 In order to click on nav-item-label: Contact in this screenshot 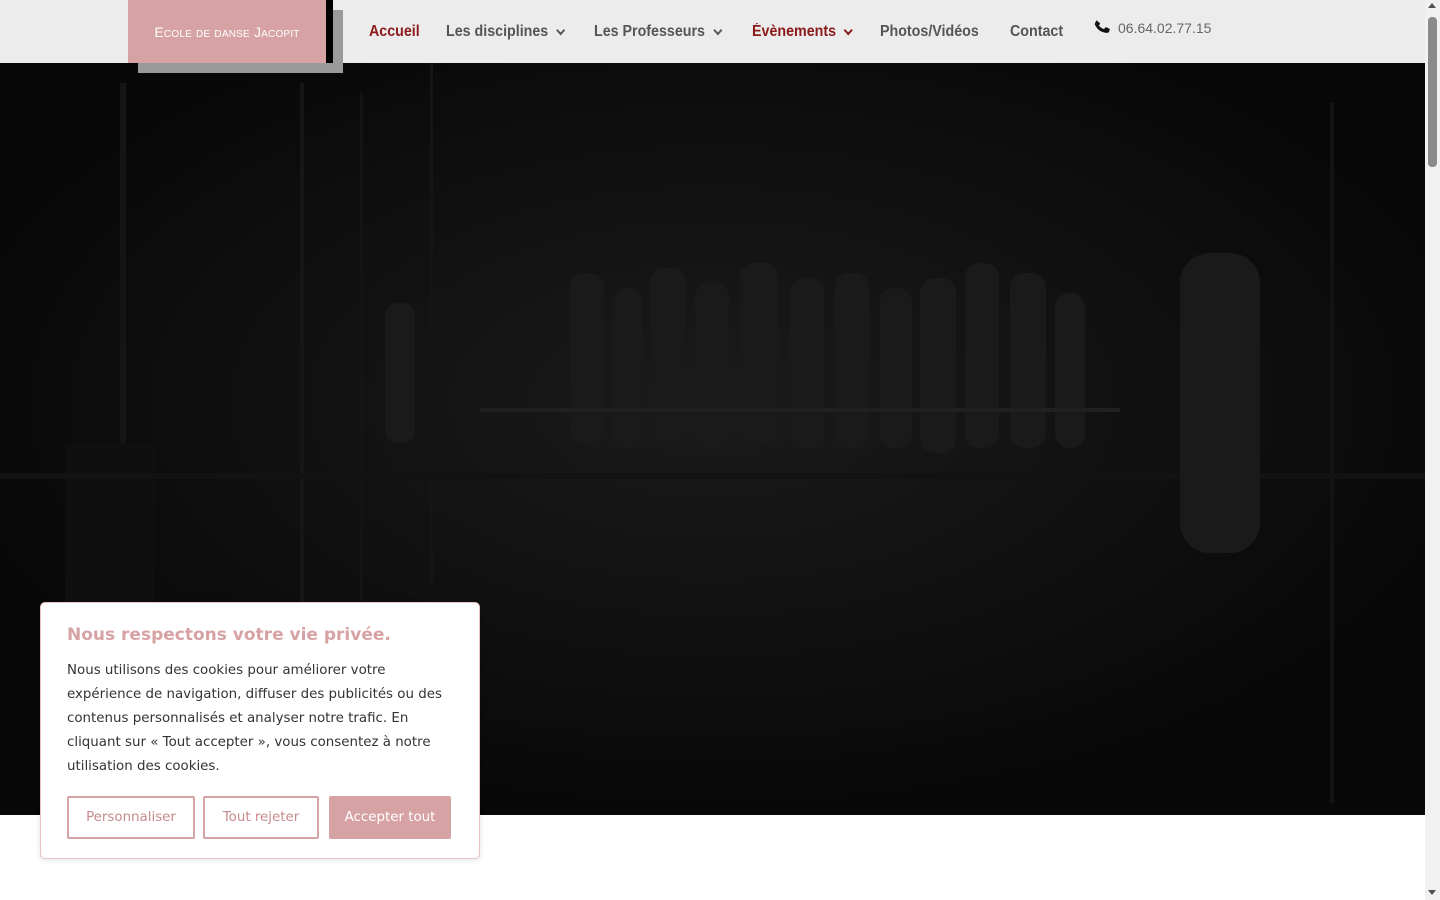, I will do `click(1036, 31)`.